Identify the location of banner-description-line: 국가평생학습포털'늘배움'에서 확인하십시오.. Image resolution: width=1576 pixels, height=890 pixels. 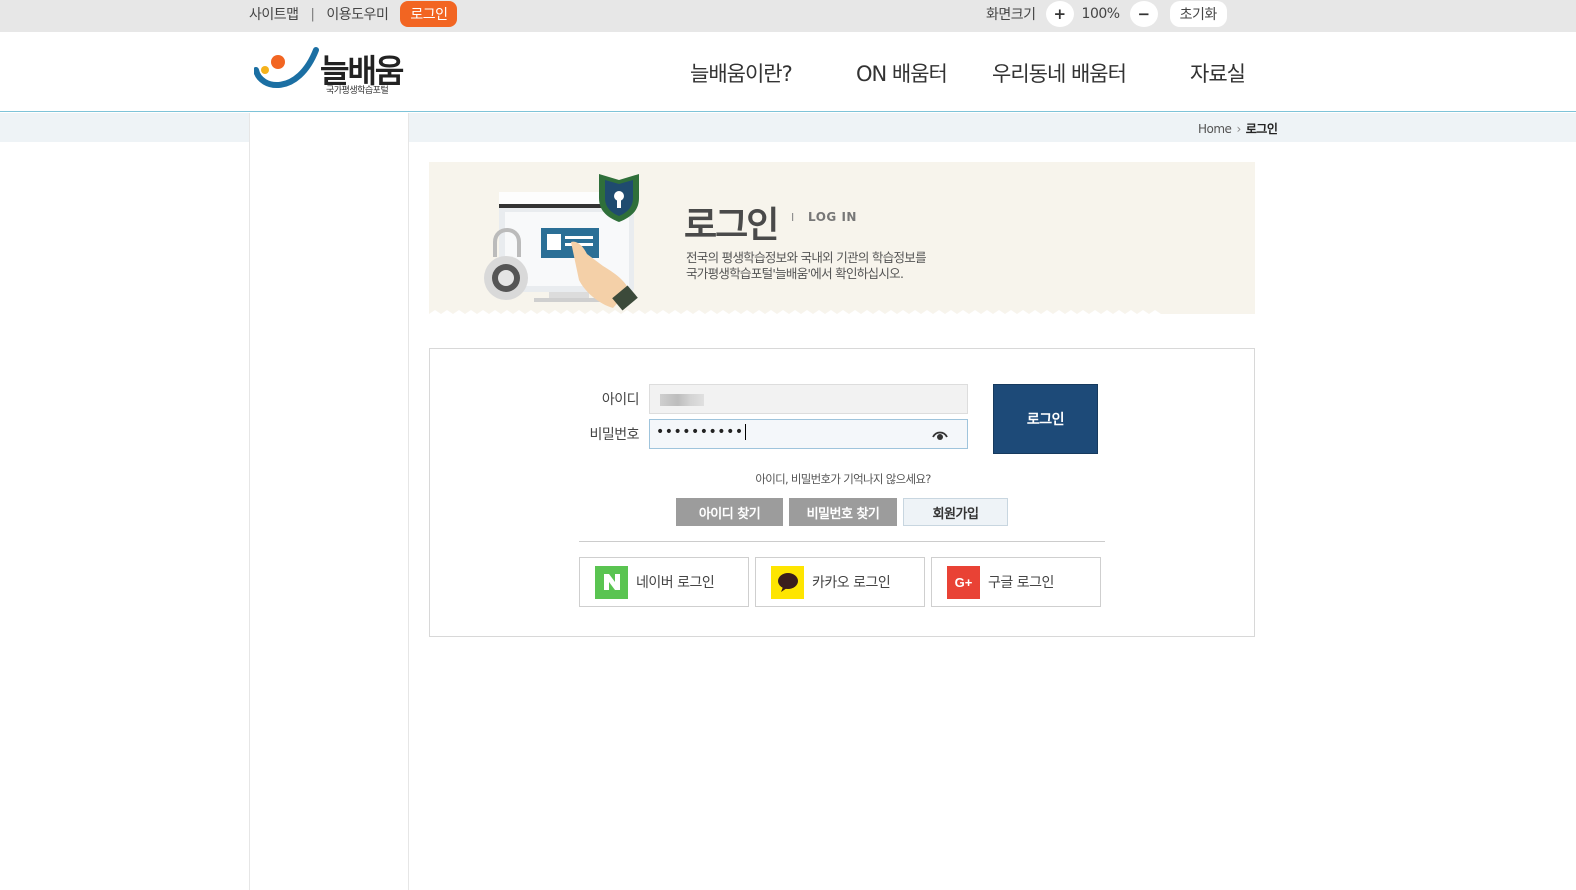
(795, 273).